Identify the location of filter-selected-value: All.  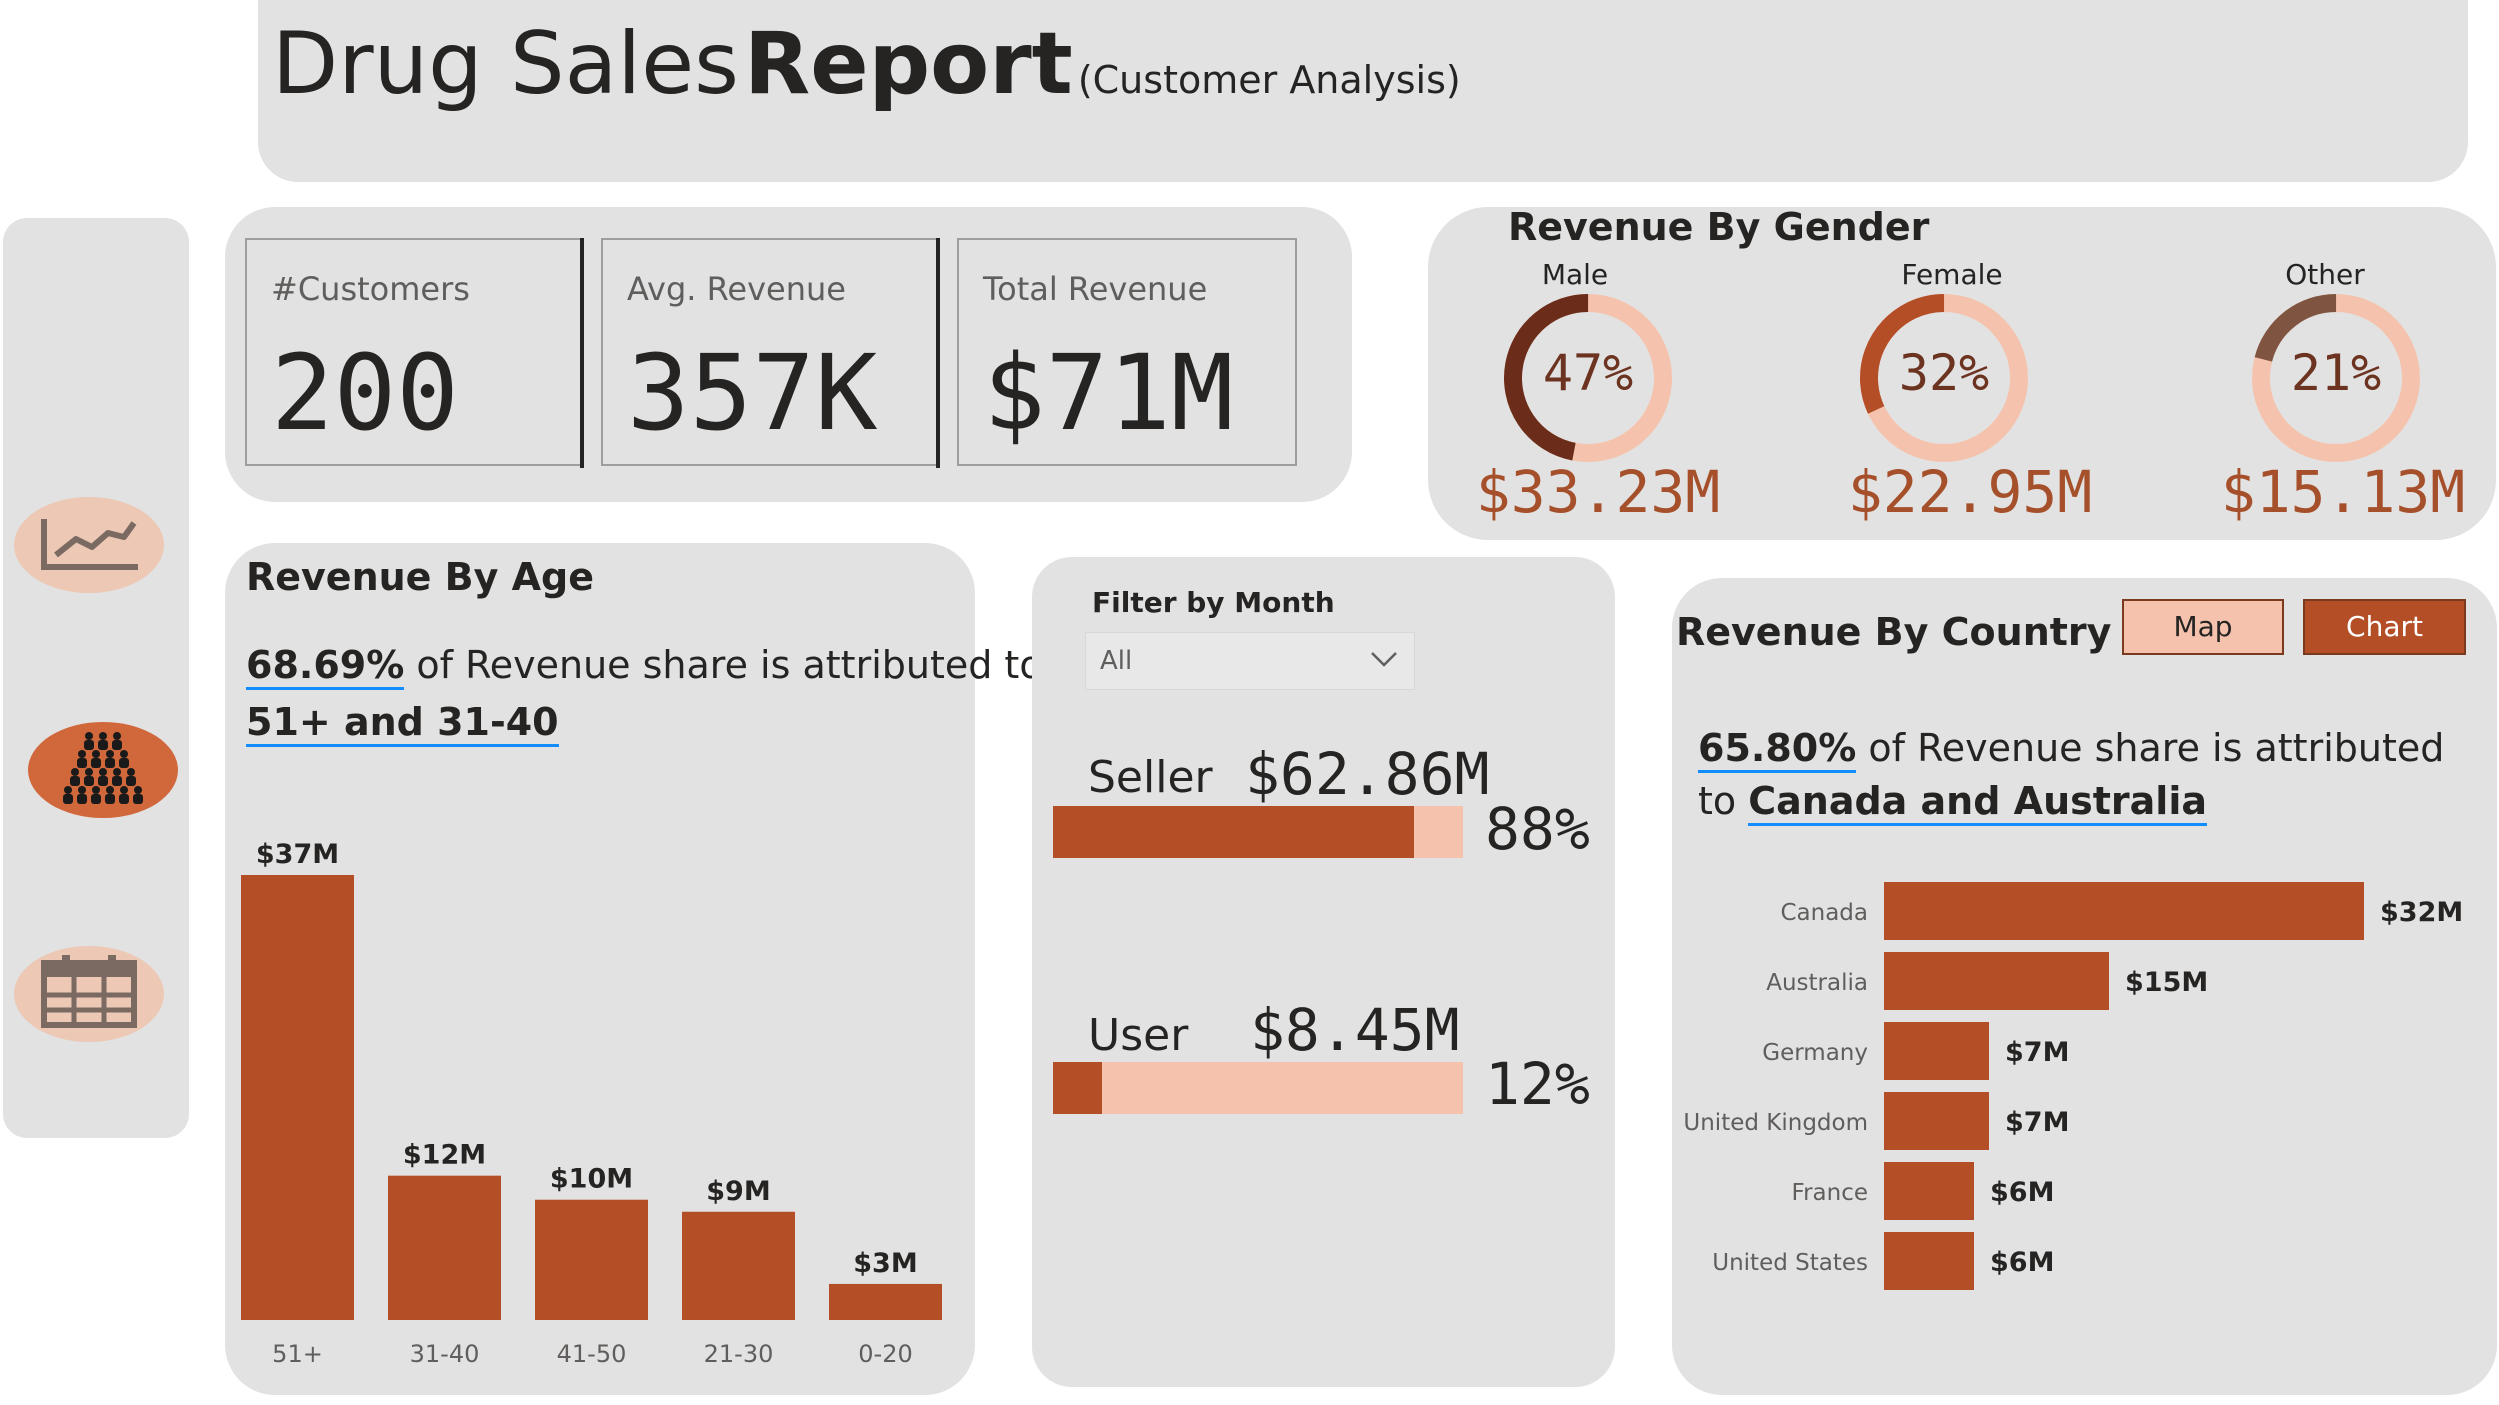
(1116, 661).